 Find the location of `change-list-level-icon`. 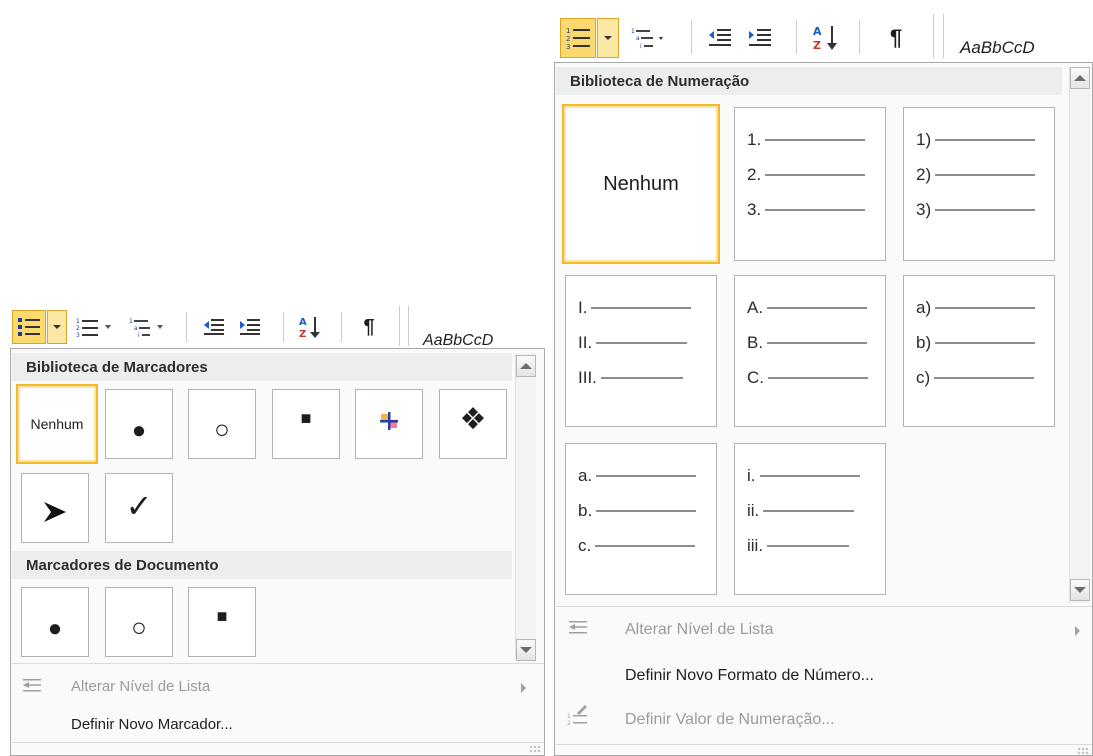

change-list-level-icon is located at coordinates (578, 627).